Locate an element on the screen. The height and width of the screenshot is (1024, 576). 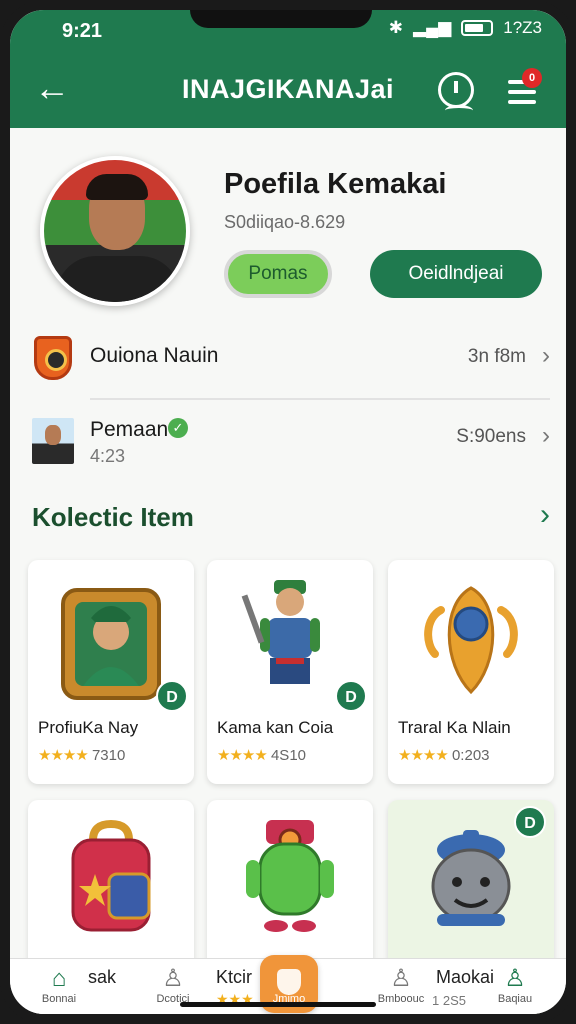
signal-icon: ▂▄▆ is located at coordinates (432, 27).